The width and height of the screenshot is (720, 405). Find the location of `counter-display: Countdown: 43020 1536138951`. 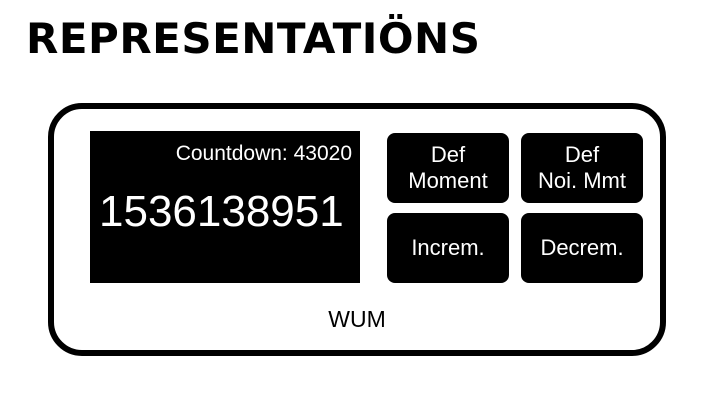

counter-display: Countdown: 43020 1536138951 is located at coordinates (225, 207).